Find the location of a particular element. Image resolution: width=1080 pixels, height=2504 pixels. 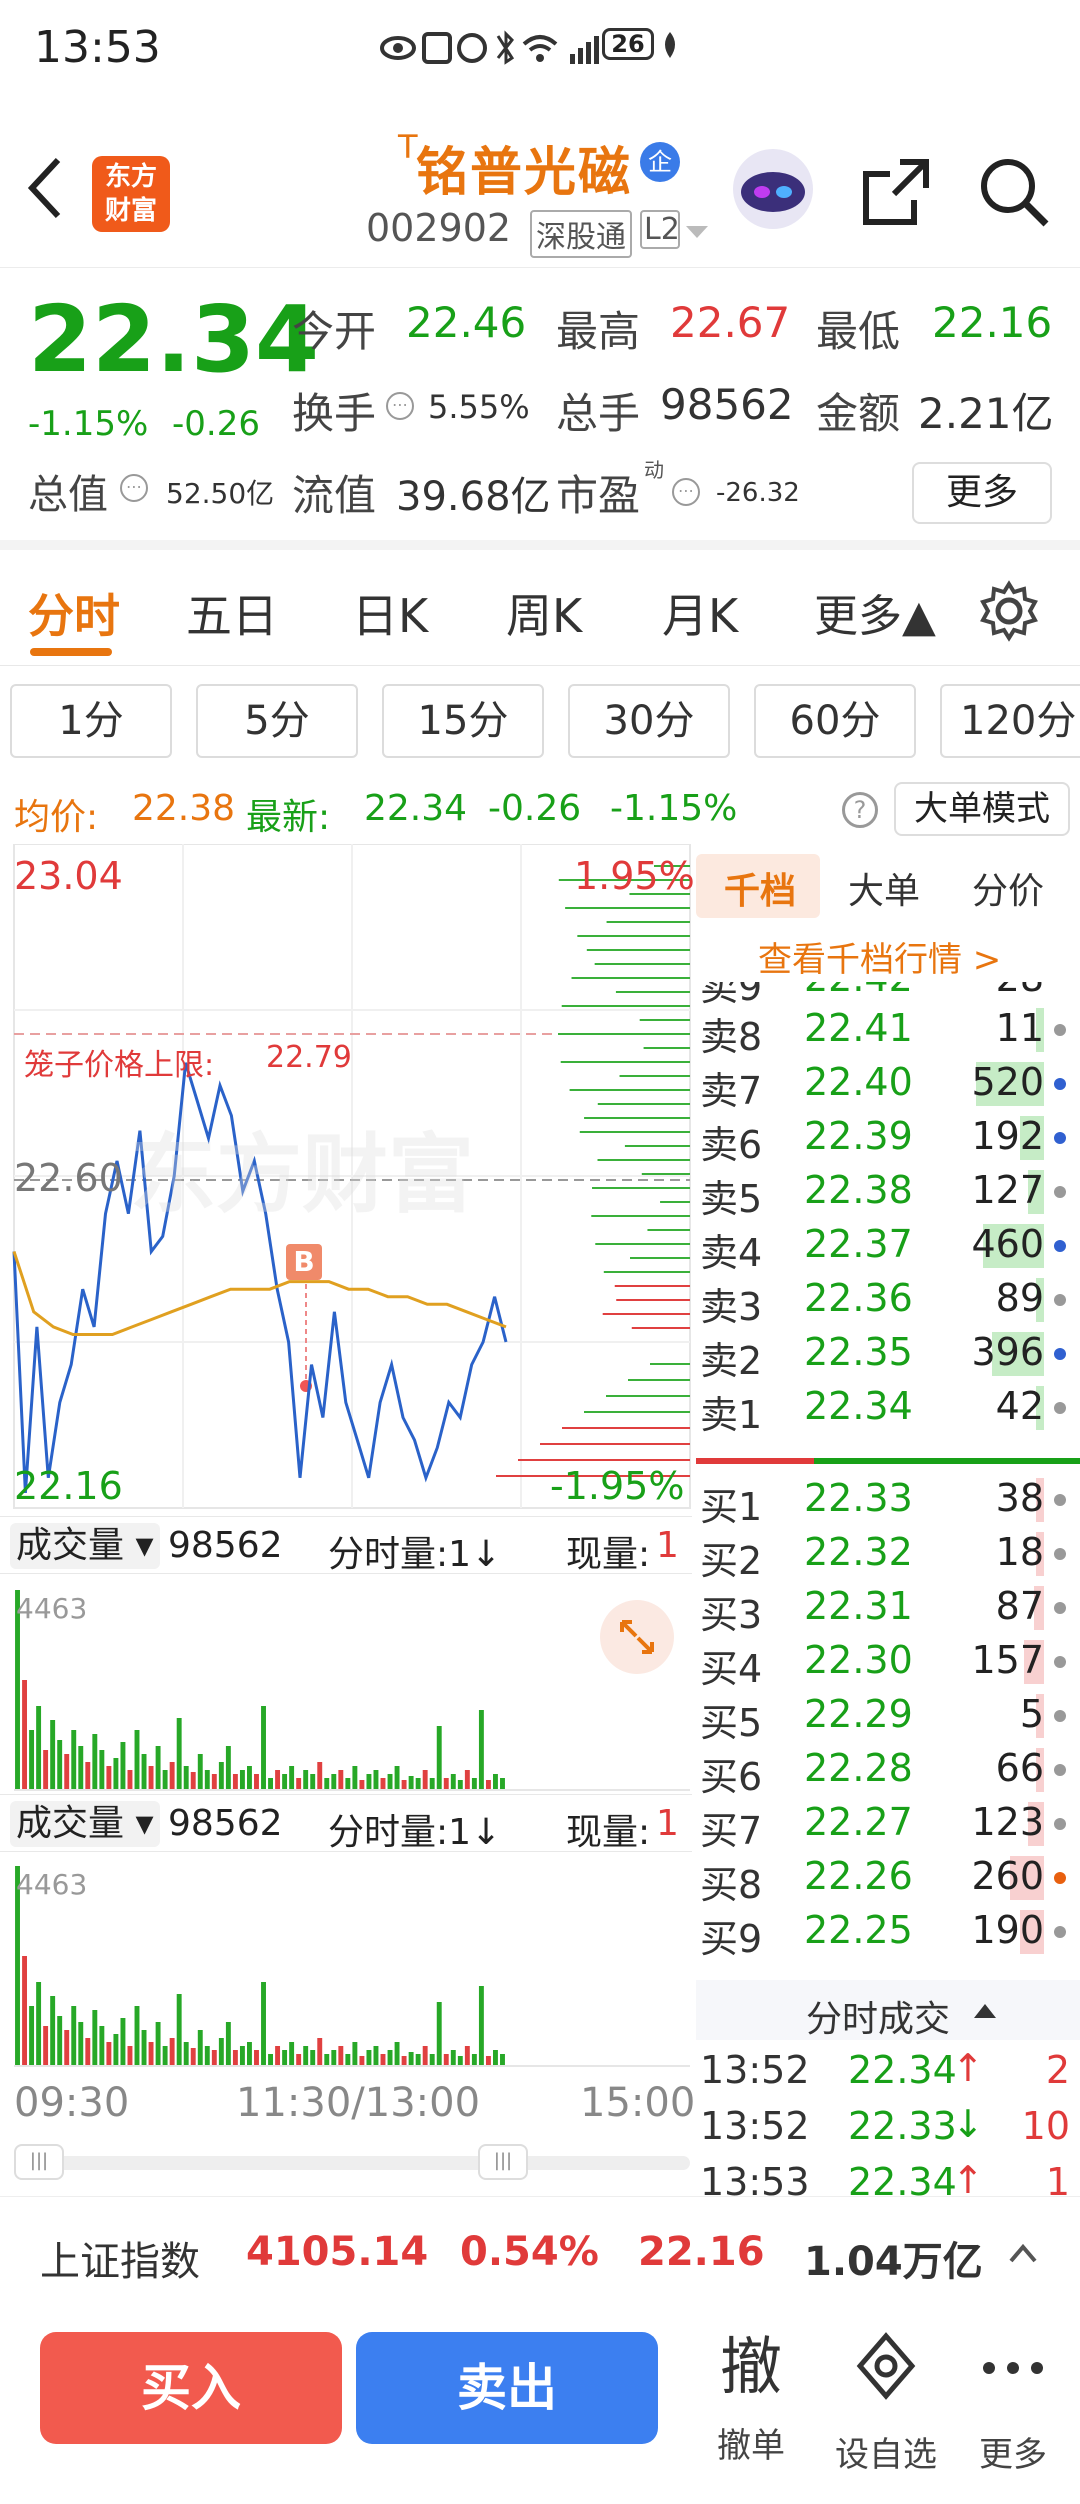

volume-mode-2: 分时量:1↓ is located at coordinates (414, 1829).